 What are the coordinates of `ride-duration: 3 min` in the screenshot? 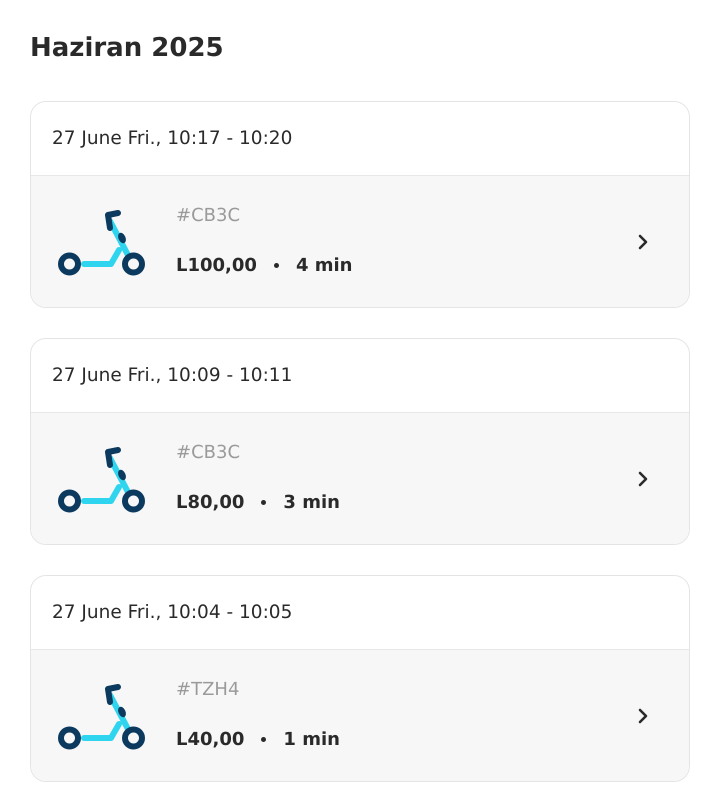 It's located at (311, 502).